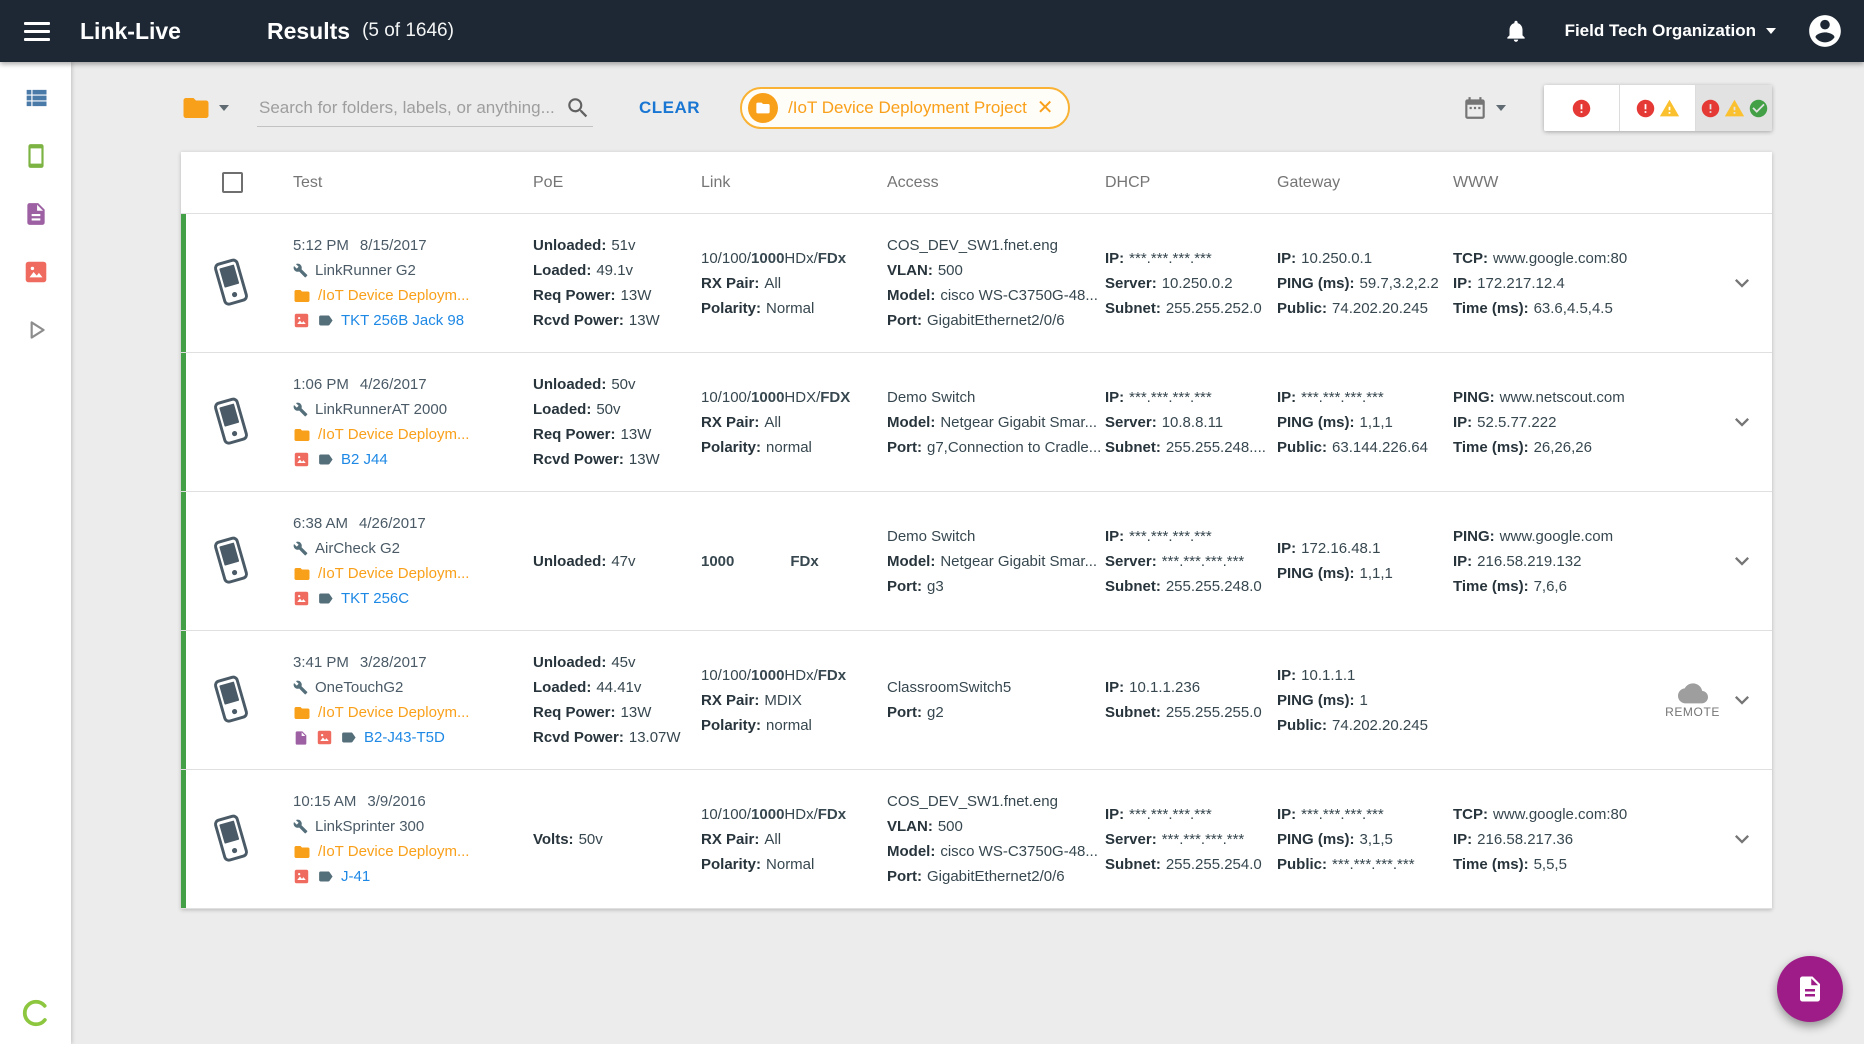 Image resolution: width=1864 pixels, height=1044 pixels. Describe the element at coordinates (36, 214) in the screenshot. I see `sidebar-item-reports` at that location.